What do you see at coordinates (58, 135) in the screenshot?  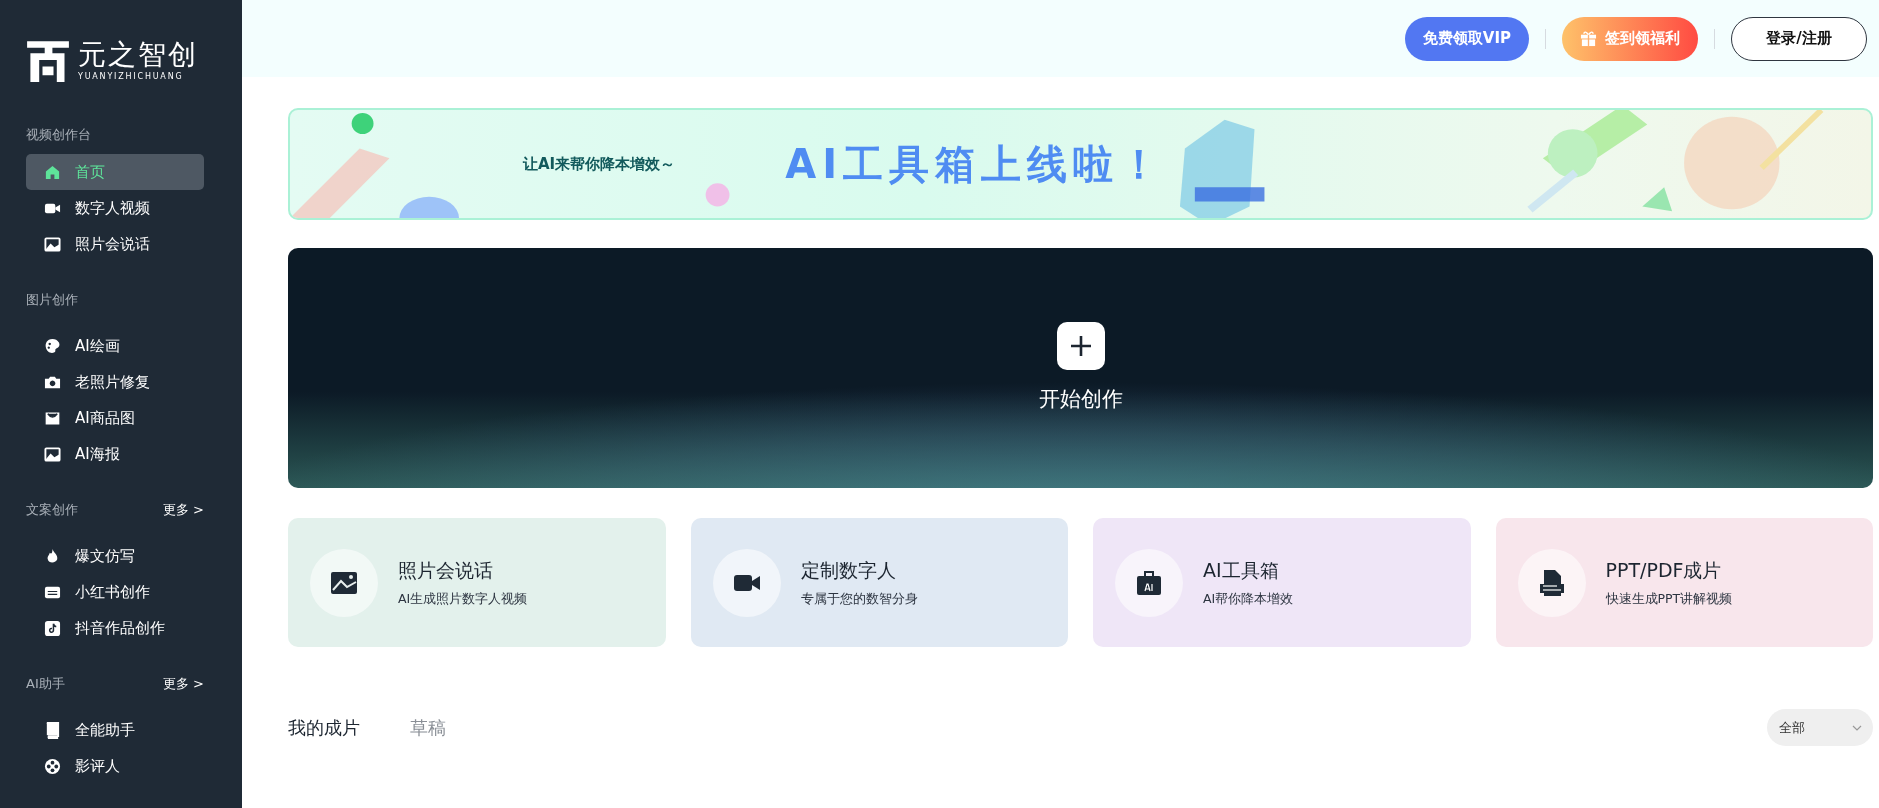 I see `section-title: 视频创作台` at bounding box center [58, 135].